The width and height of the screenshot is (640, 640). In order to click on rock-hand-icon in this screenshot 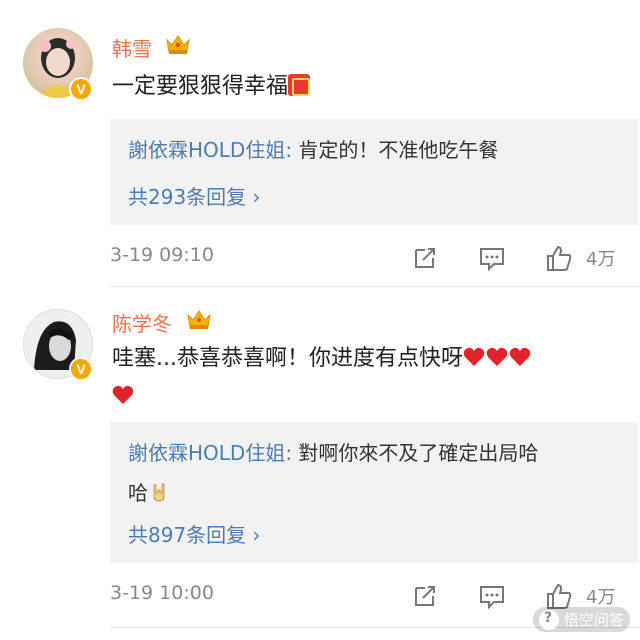, I will do `click(159, 489)`.